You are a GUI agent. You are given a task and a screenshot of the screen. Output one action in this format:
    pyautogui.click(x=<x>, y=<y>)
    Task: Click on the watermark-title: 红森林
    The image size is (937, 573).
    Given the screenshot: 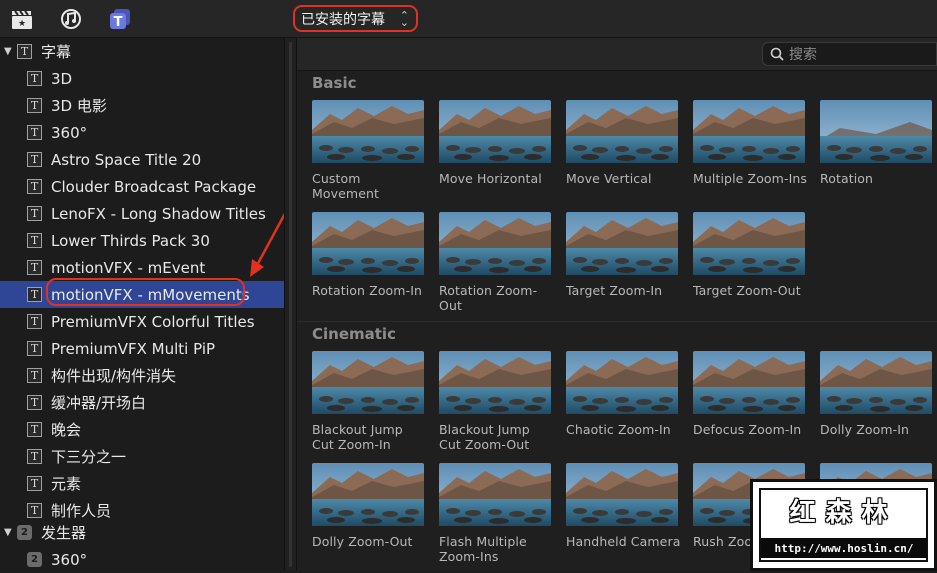 What is the action you would take?
    pyautogui.click(x=843, y=513)
    